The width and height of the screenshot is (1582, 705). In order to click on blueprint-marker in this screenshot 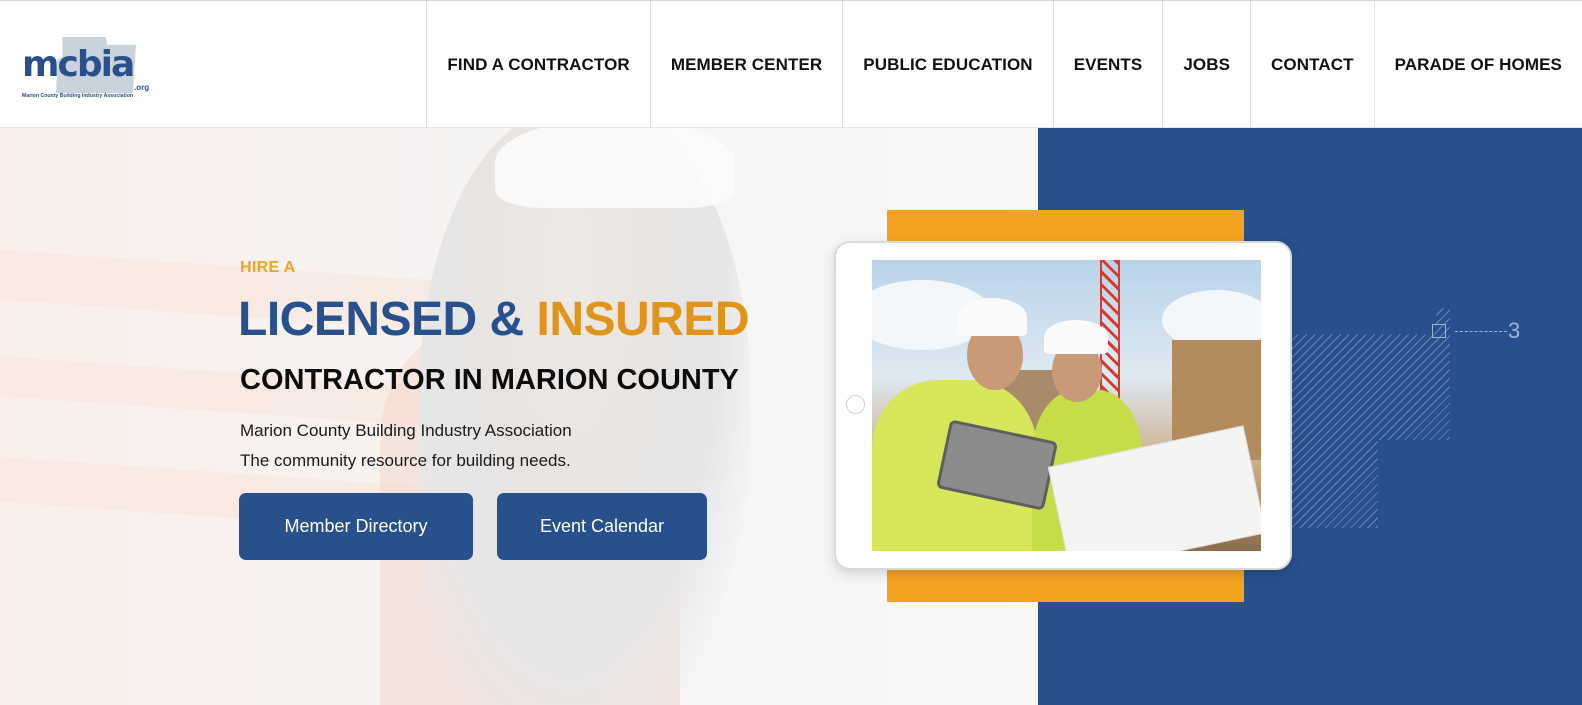, I will do `click(1439, 331)`.